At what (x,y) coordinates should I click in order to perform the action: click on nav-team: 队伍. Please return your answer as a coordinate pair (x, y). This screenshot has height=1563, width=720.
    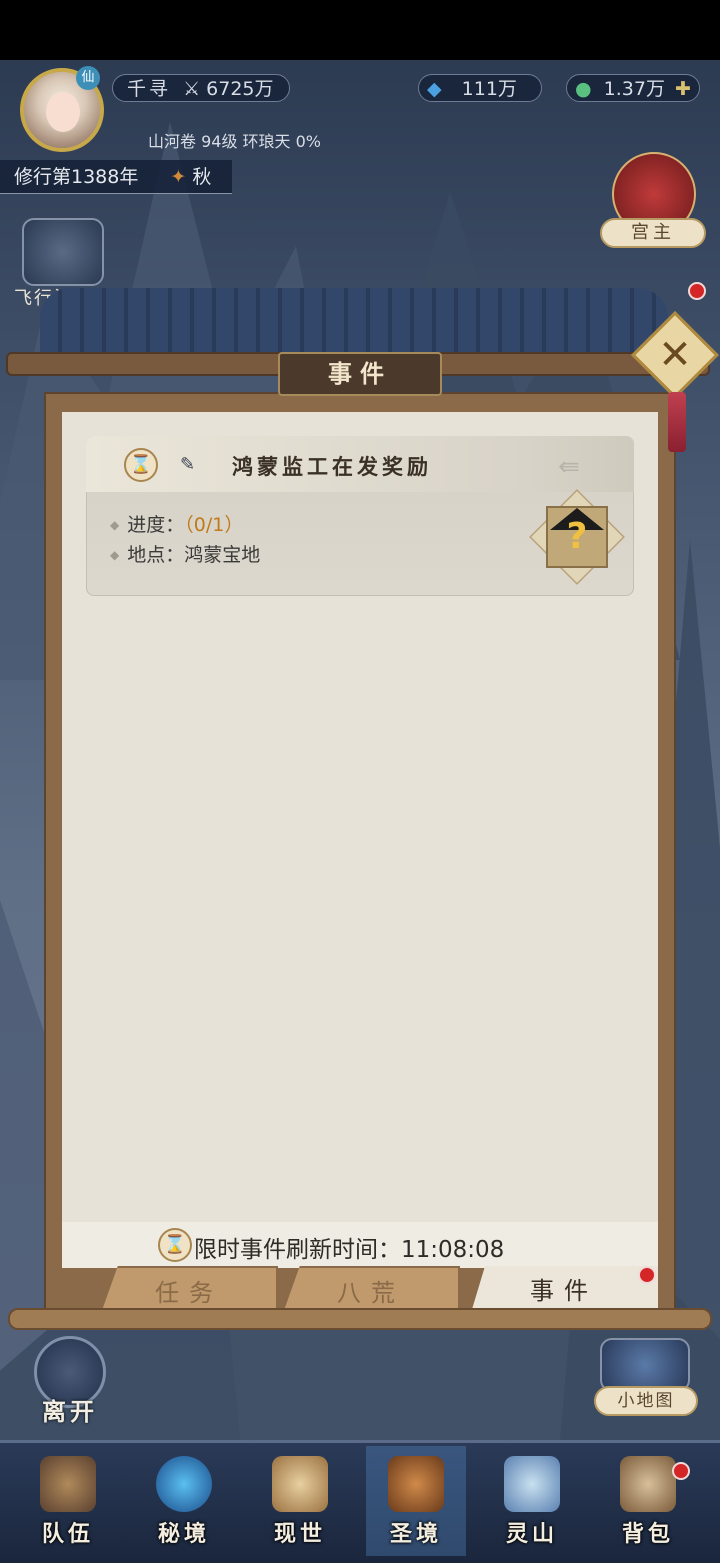
    Looking at the image, I should click on (68, 1501).